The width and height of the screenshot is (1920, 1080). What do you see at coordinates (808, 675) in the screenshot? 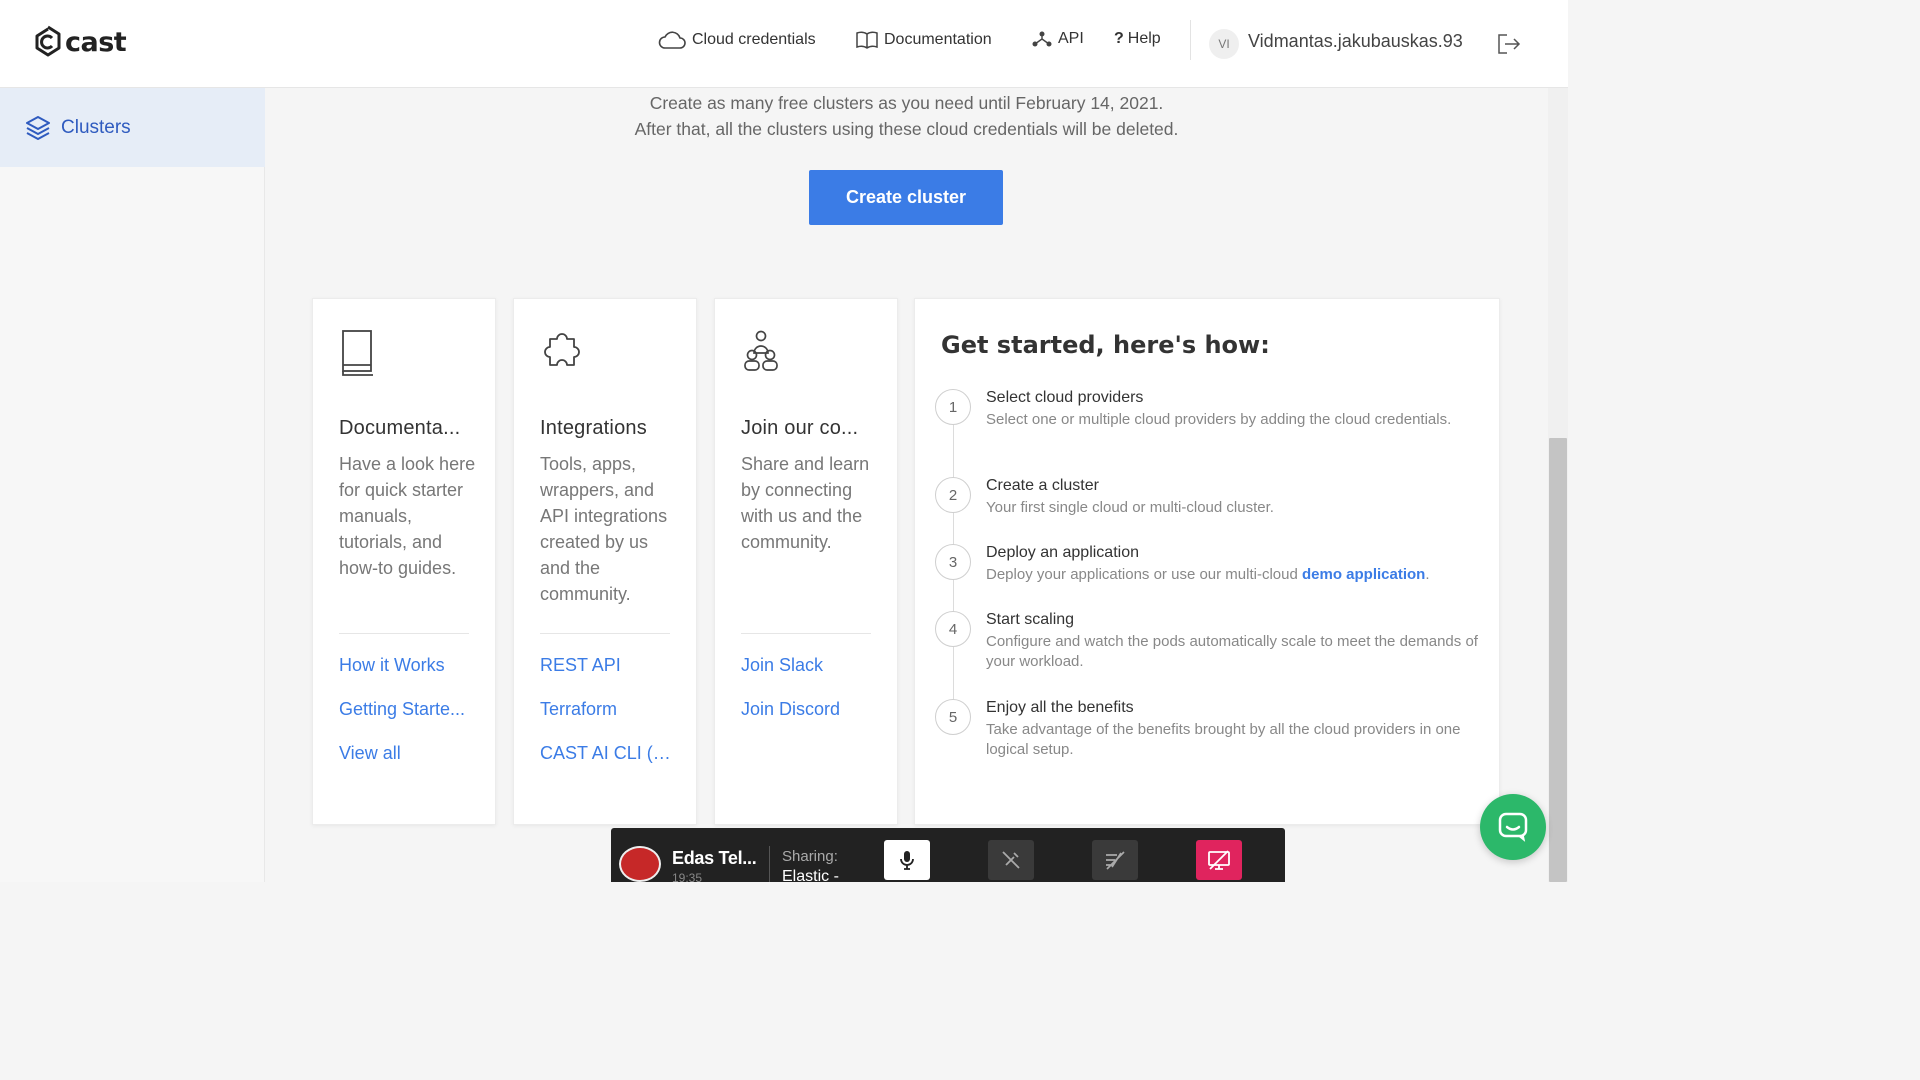
I see `link-join-slack: Join Slack` at bounding box center [808, 675].